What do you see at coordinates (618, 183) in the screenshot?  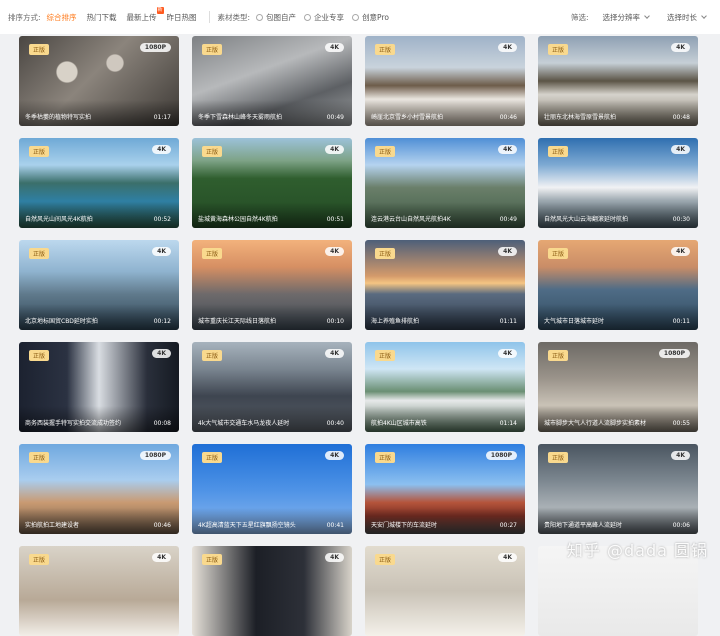 I see `video-card: 正版4K自然风光大山云海翻滚延时航拍00:30` at bounding box center [618, 183].